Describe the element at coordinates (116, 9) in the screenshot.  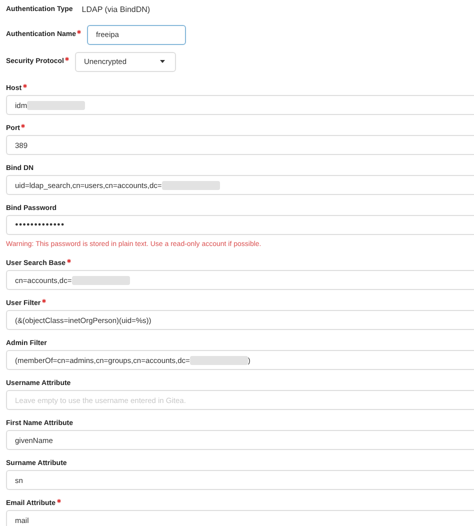
I see `auth-type-value: LDAP (via BindDN)` at that location.